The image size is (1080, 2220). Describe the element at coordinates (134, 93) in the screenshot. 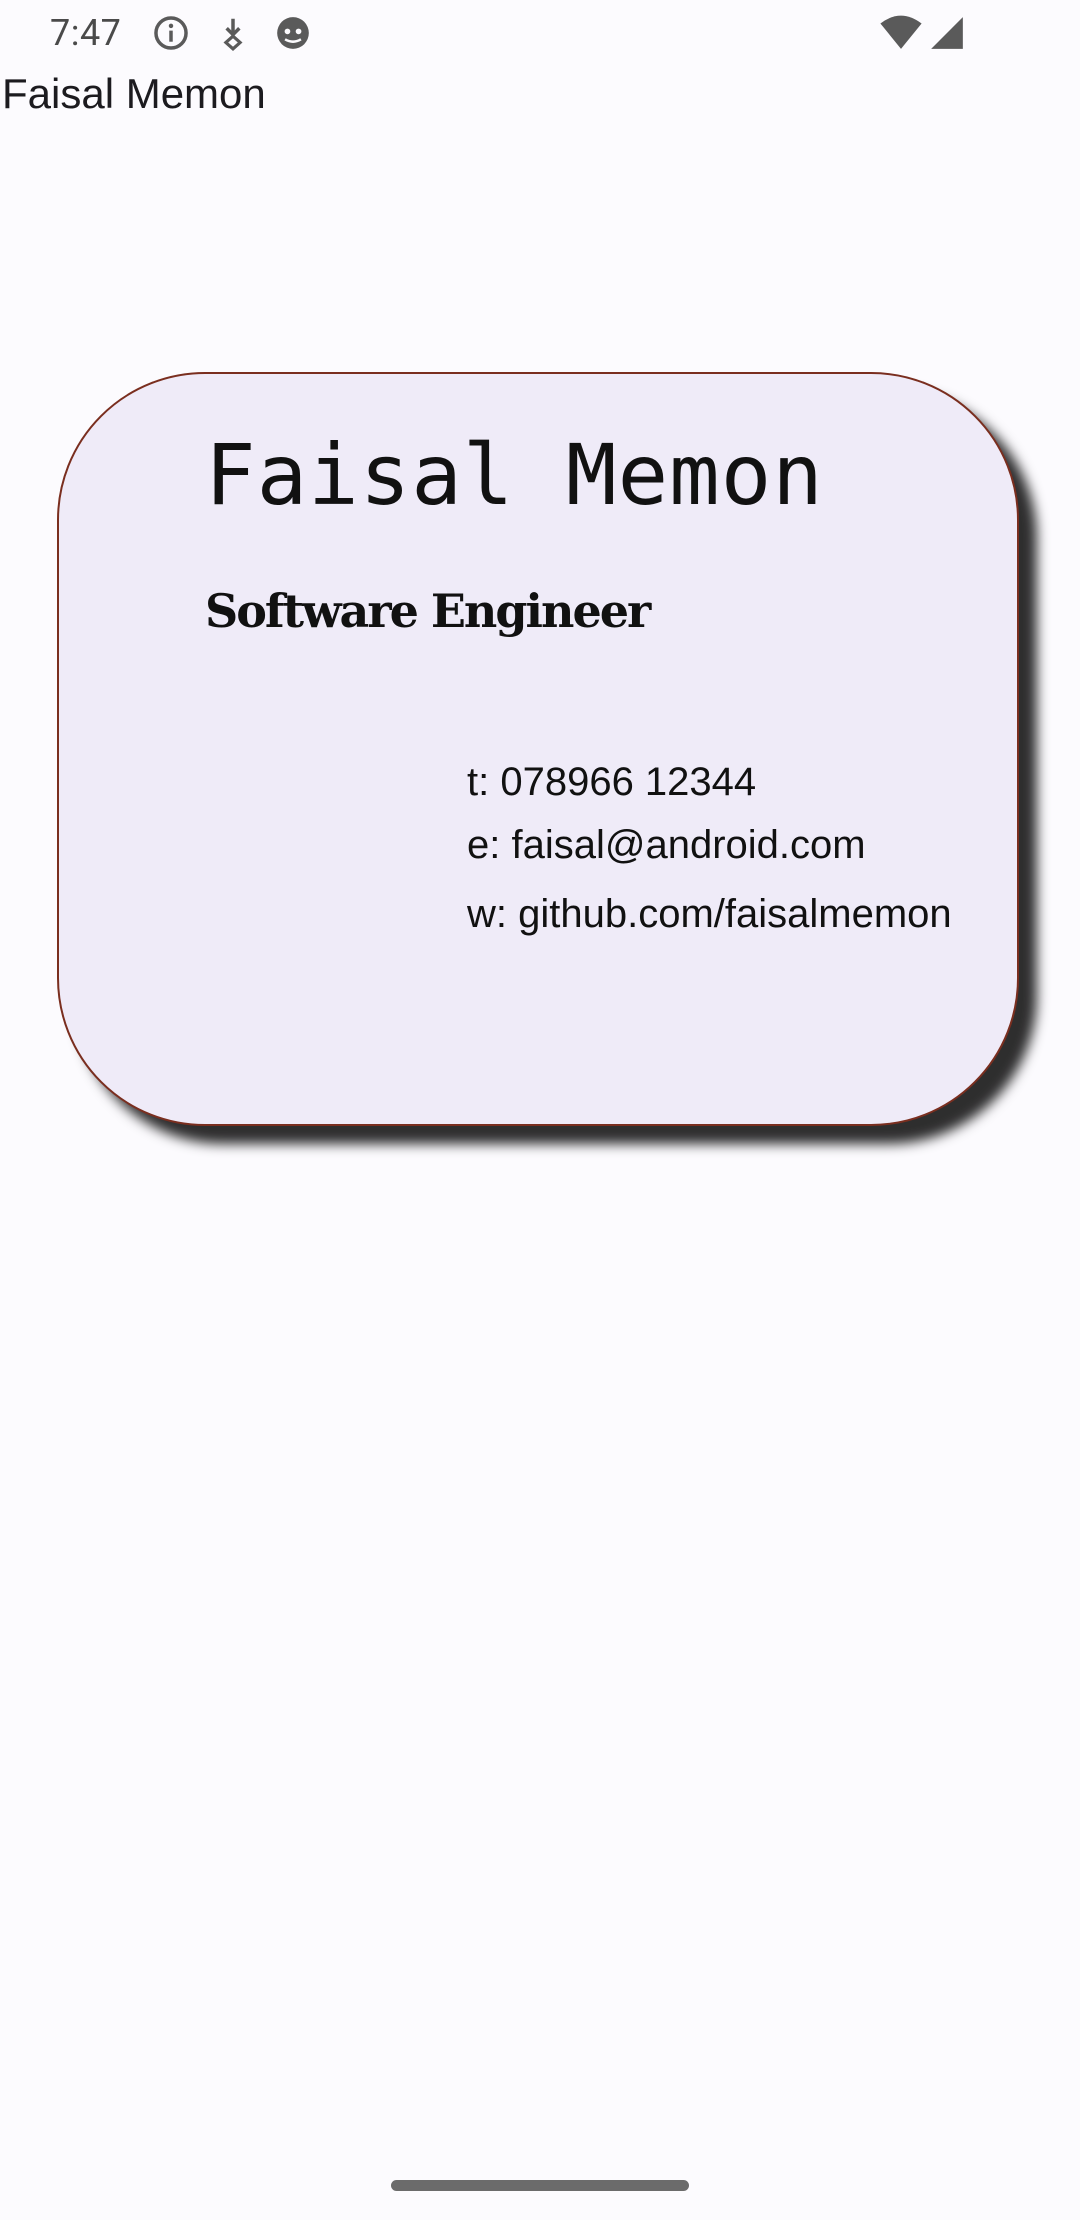

I see `app-title: Faisal Memon` at that location.